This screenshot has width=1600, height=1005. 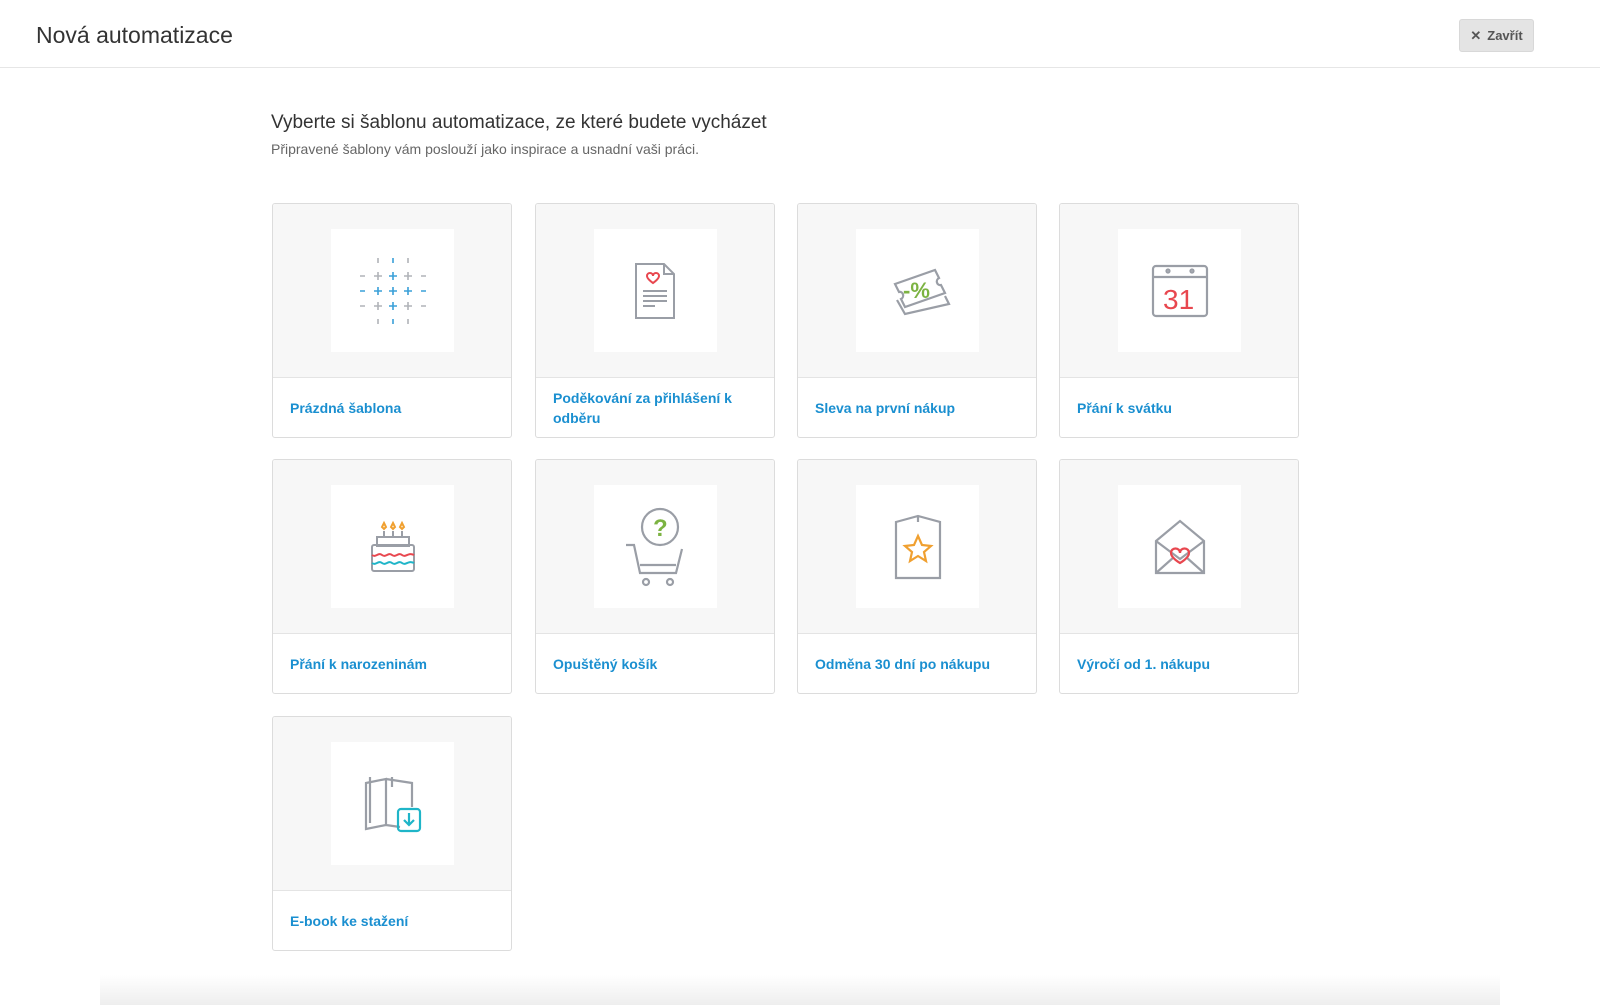 I want to click on question-mark: ?, so click(x=660, y=528).